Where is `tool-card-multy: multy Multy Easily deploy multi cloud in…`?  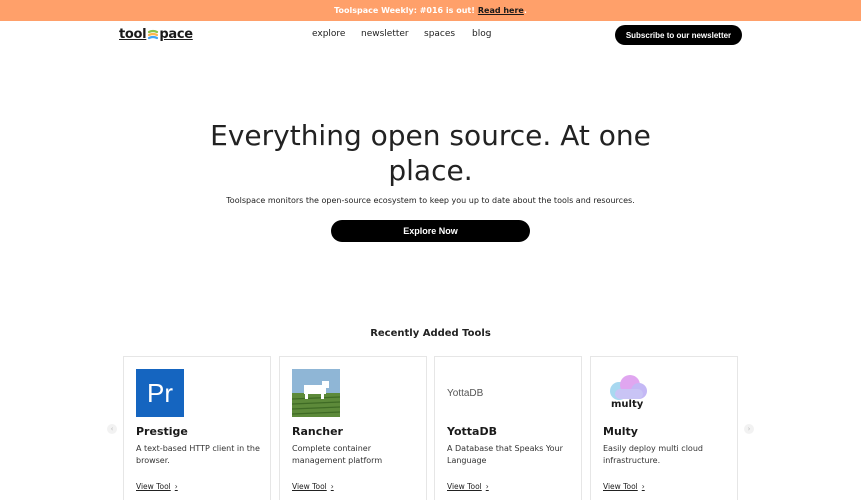 tool-card-multy: multy Multy Easily deploy multi cloud in… is located at coordinates (664, 428).